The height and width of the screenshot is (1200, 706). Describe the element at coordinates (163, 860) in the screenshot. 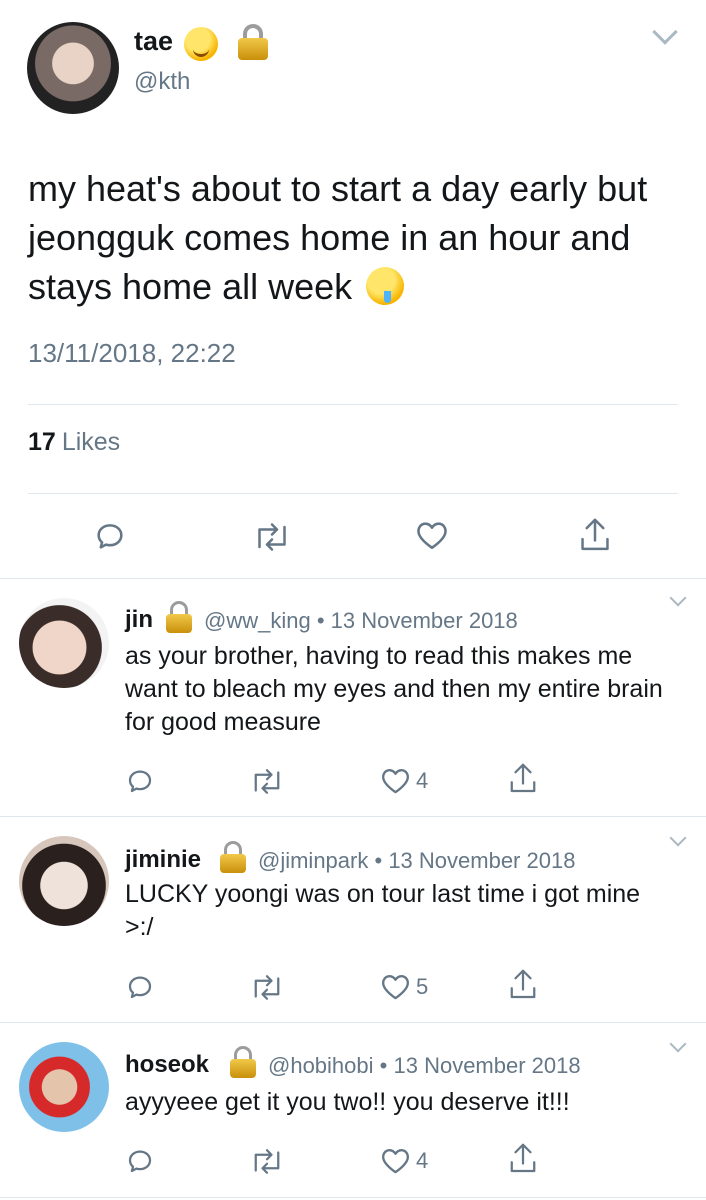

I see `display-name: jiminie` at that location.